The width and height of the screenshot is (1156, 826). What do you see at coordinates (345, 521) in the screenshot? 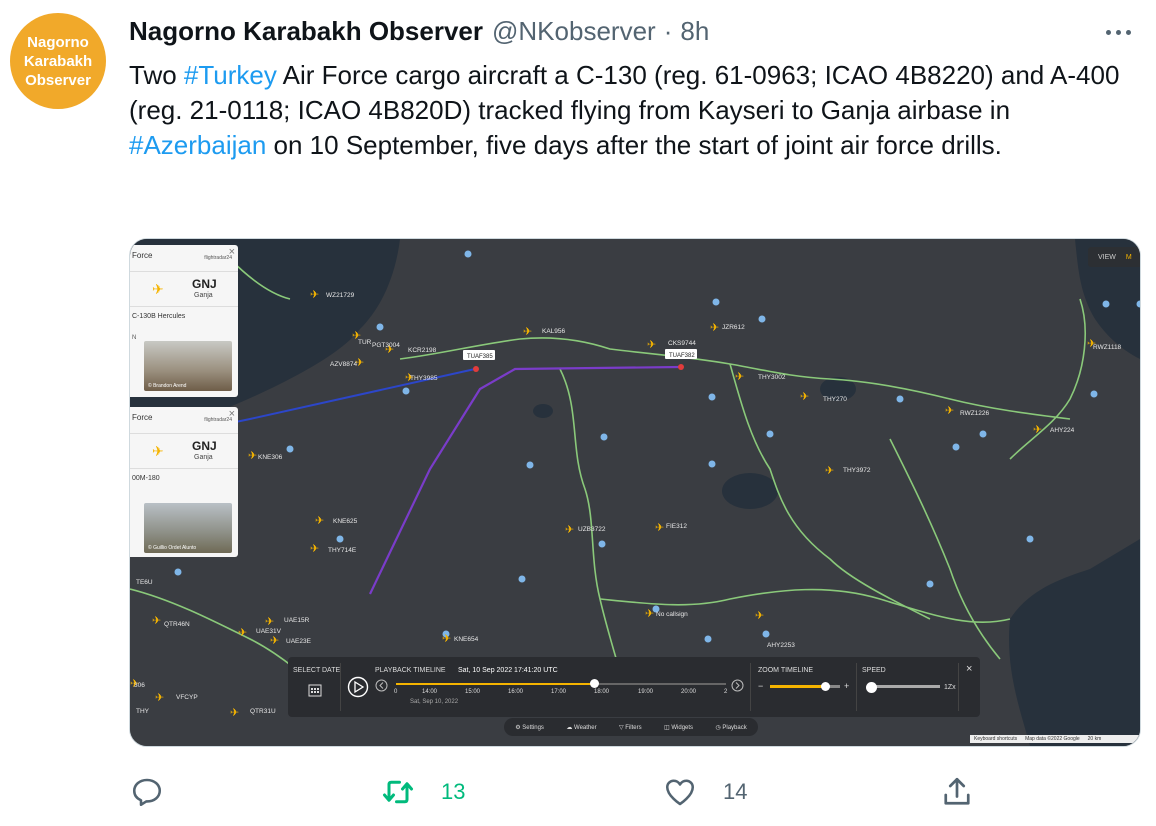
I see `flight-label: KNE625` at bounding box center [345, 521].